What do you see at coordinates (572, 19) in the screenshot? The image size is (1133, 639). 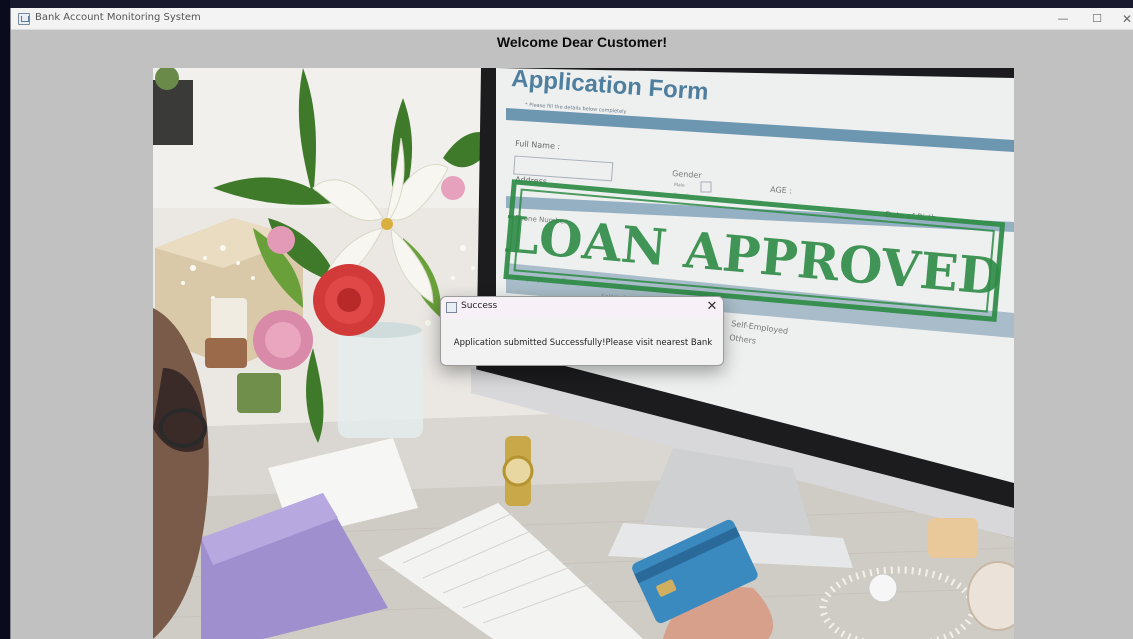 I see `title-bar: Bank Account Monitoring System — ☐ ✕` at bounding box center [572, 19].